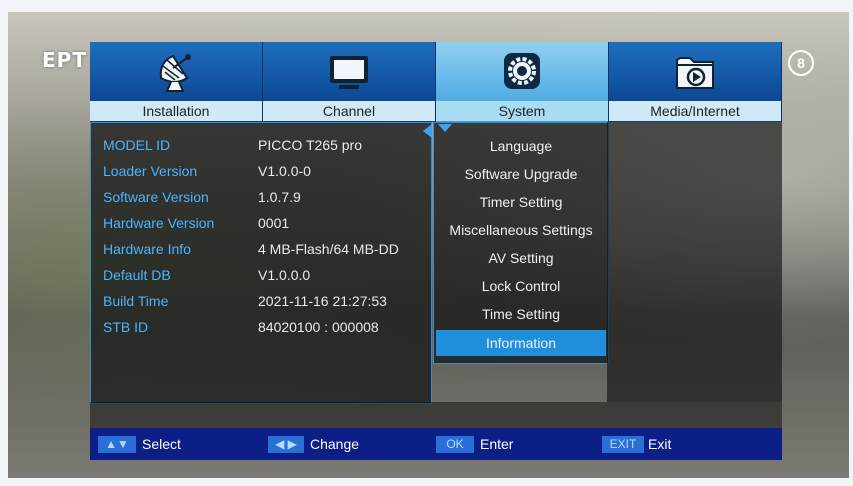 The width and height of the screenshot is (853, 486). I want to click on info-key: Build Time, so click(136, 301).